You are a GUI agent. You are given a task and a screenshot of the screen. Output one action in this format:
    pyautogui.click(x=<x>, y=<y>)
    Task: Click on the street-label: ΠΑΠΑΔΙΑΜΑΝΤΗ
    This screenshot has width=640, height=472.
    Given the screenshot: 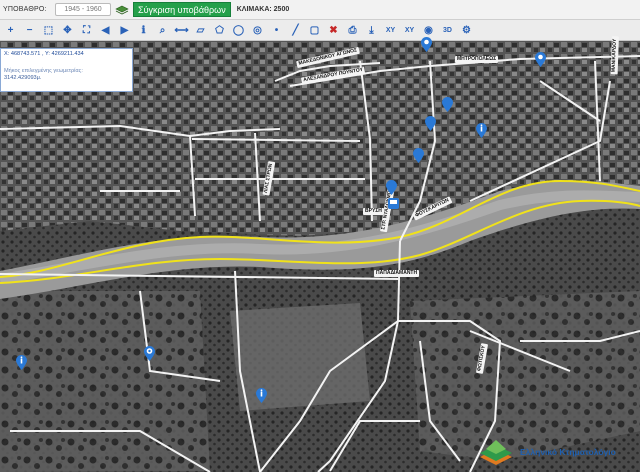 What is the action you would take?
    pyautogui.click(x=397, y=273)
    